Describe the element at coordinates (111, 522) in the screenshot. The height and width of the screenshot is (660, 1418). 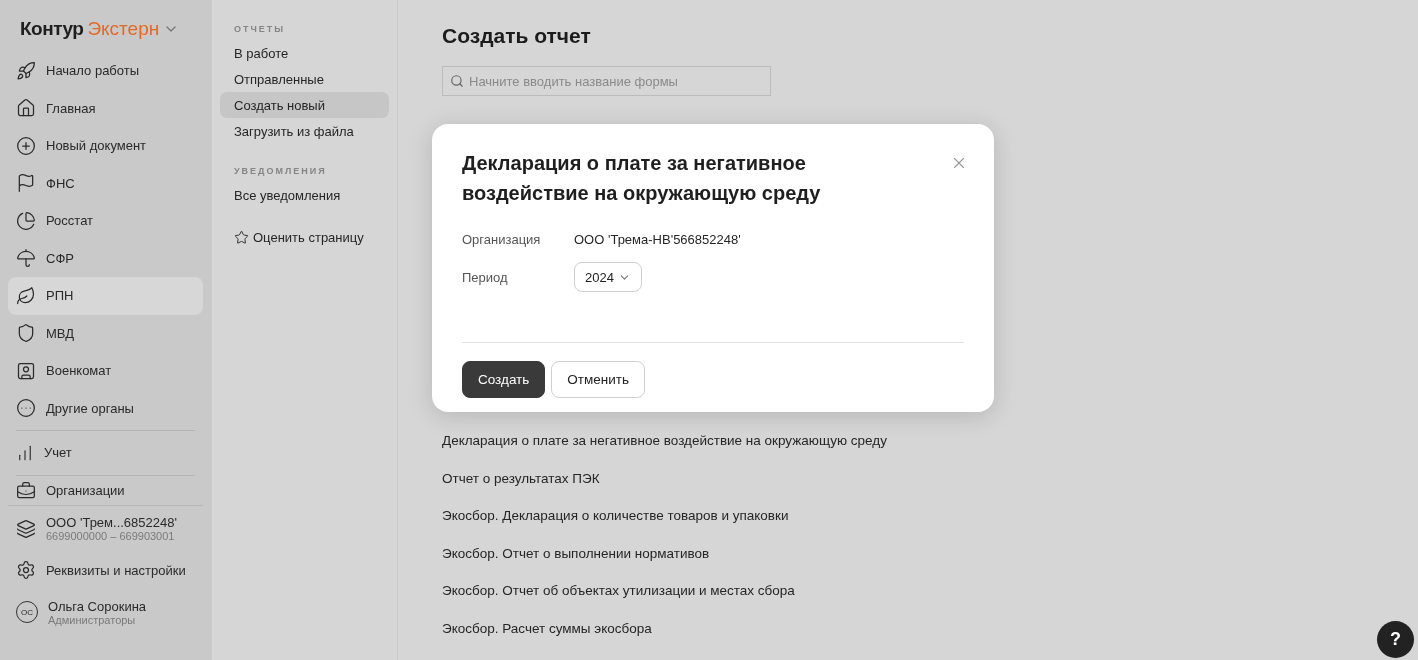
I see `organization-name: ООО 'Трем...6852248'` at that location.